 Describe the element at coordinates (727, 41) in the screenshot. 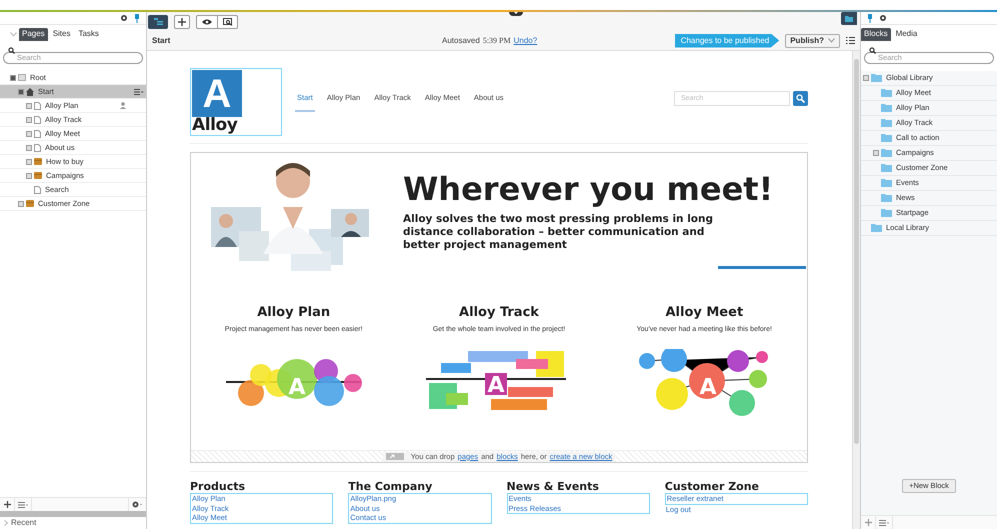

I see `status-badge: Changes to be published` at that location.